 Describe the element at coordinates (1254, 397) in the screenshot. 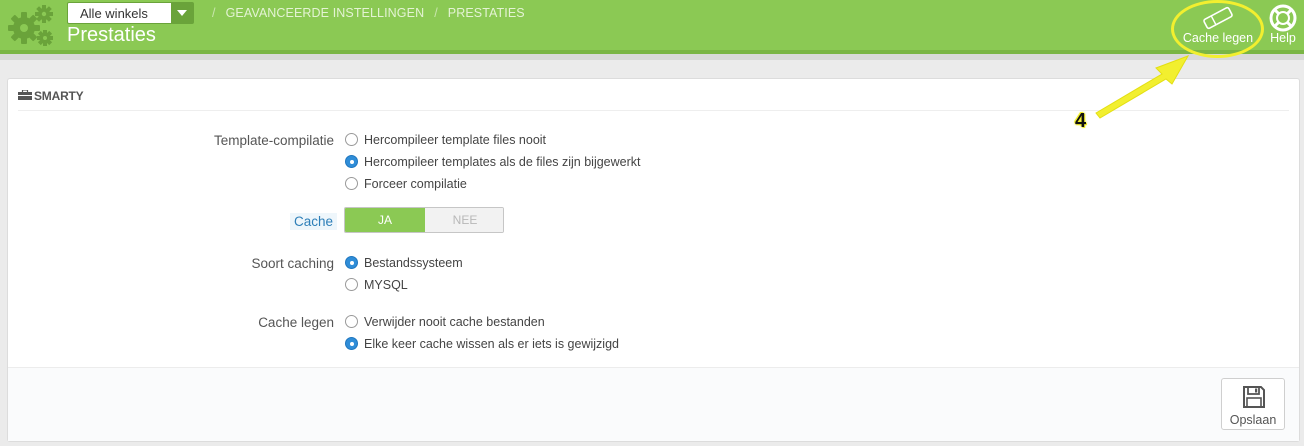

I see `save-icon` at that location.